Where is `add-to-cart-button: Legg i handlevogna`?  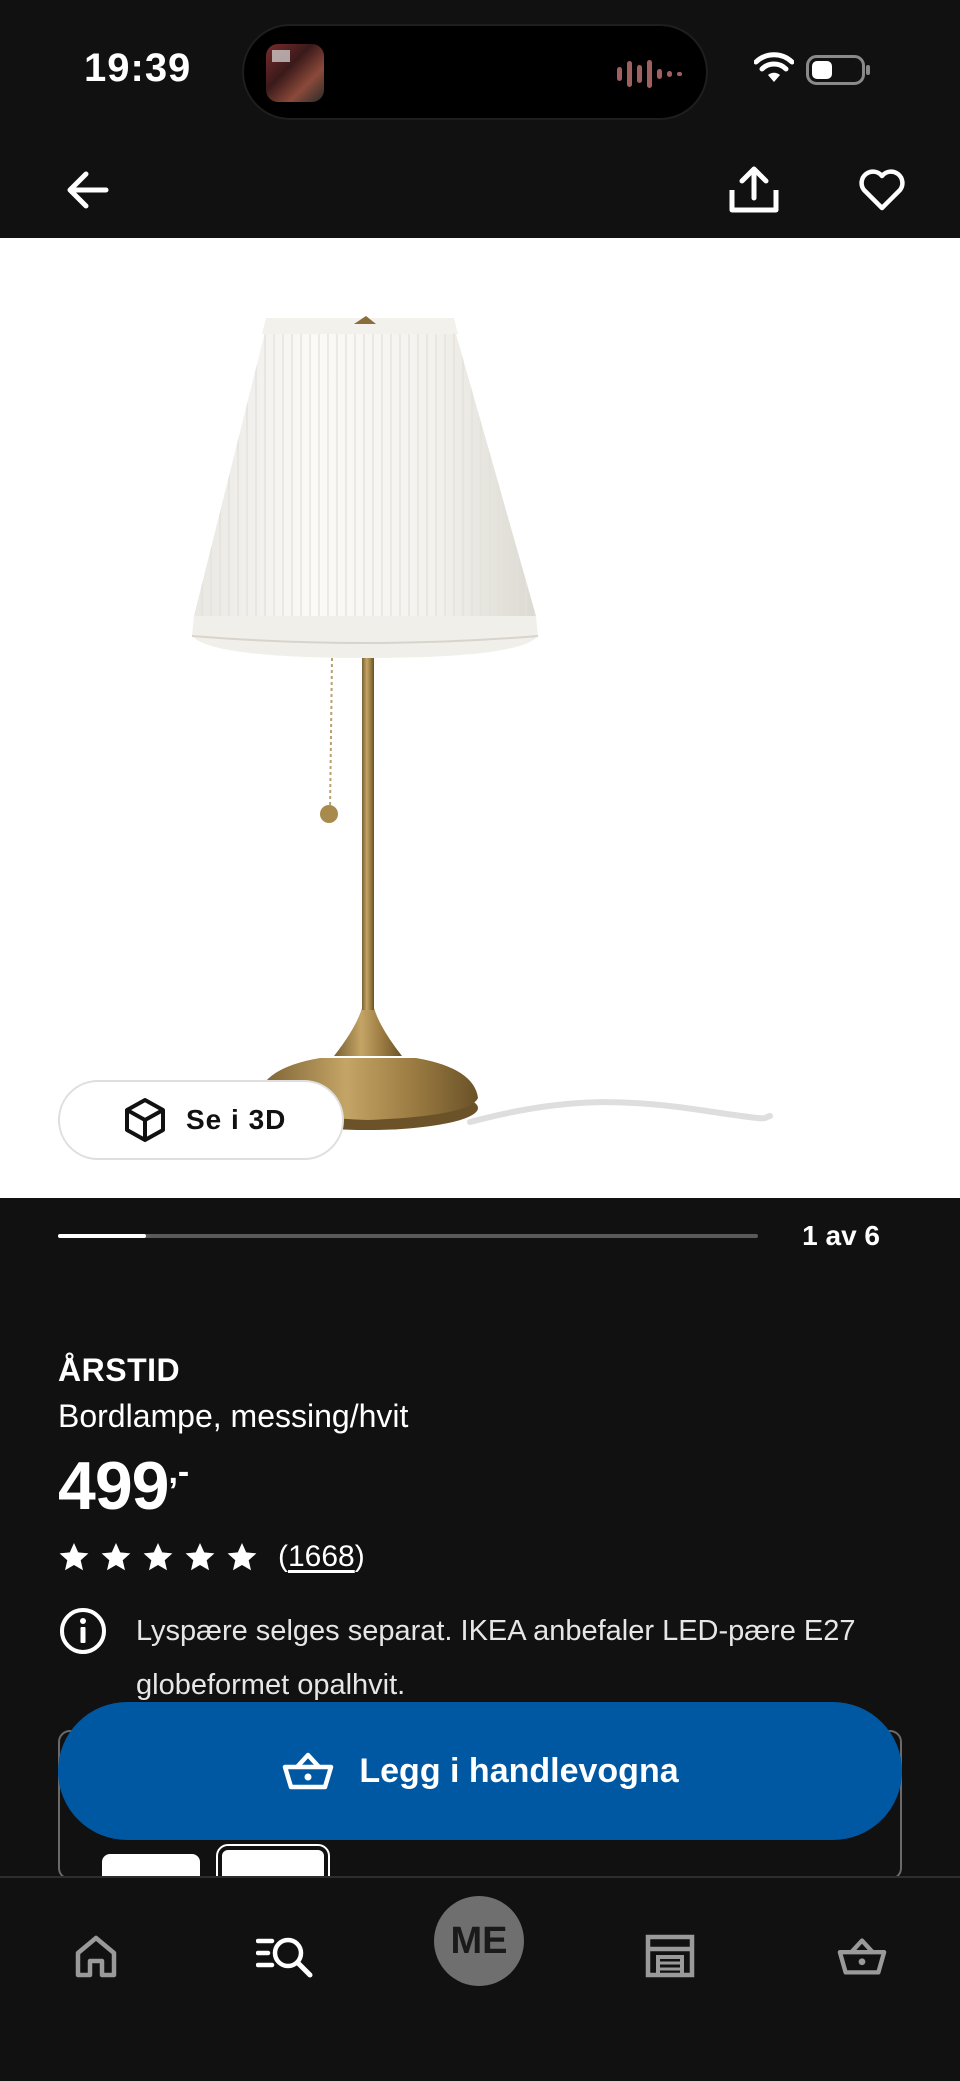
add-to-cart-button: Legg i handlevogna is located at coordinates (480, 1771).